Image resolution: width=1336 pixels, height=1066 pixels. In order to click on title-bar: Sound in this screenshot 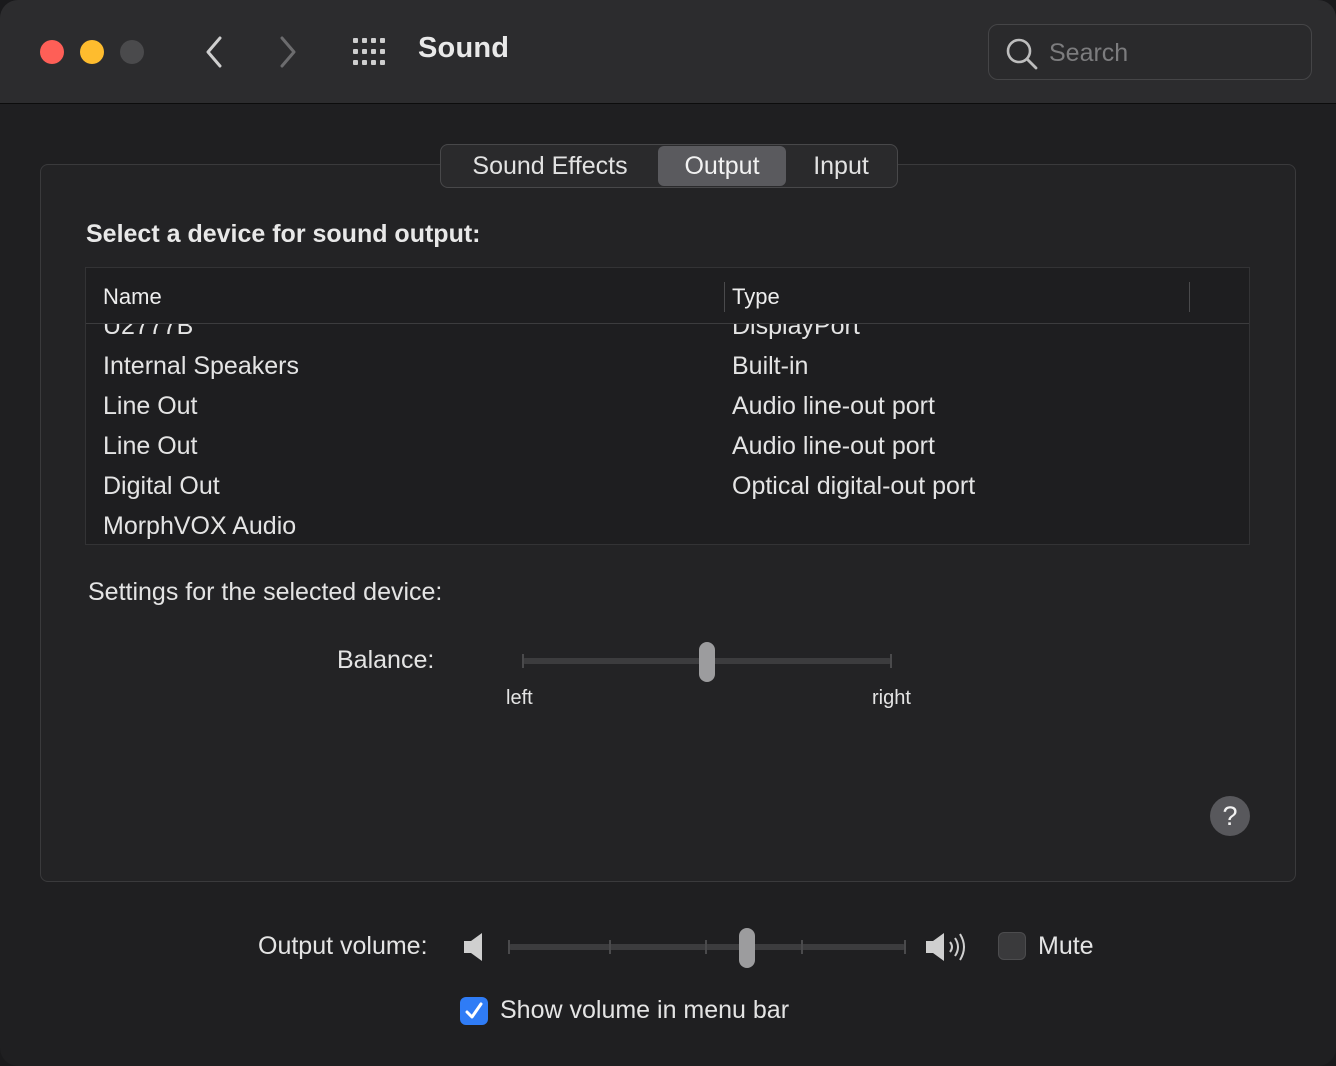, I will do `click(668, 52)`.